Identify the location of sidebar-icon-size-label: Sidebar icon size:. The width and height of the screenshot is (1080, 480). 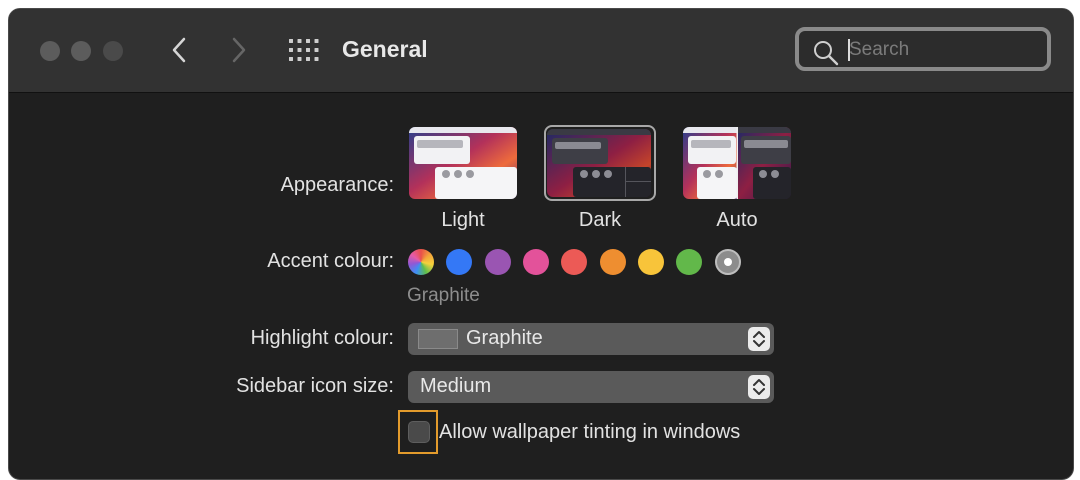
(315, 386).